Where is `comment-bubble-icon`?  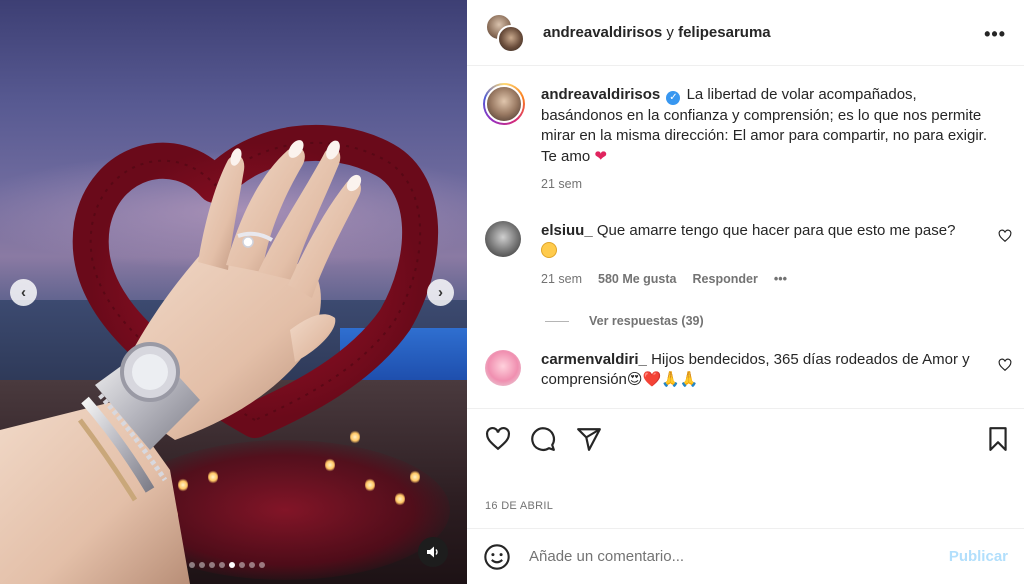
comment-bubble-icon is located at coordinates (543, 439).